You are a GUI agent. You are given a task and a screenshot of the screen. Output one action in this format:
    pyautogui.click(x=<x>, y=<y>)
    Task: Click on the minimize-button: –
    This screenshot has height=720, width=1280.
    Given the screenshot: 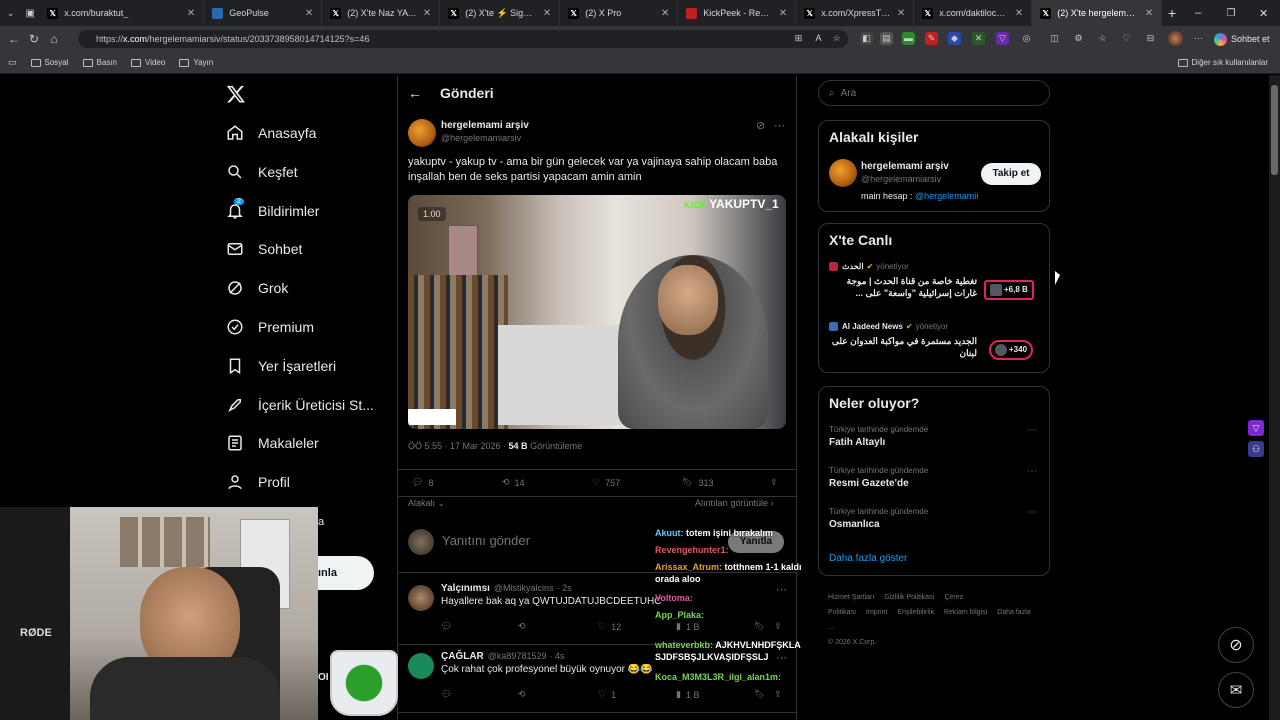 What is the action you would take?
    pyautogui.click(x=1198, y=13)
    